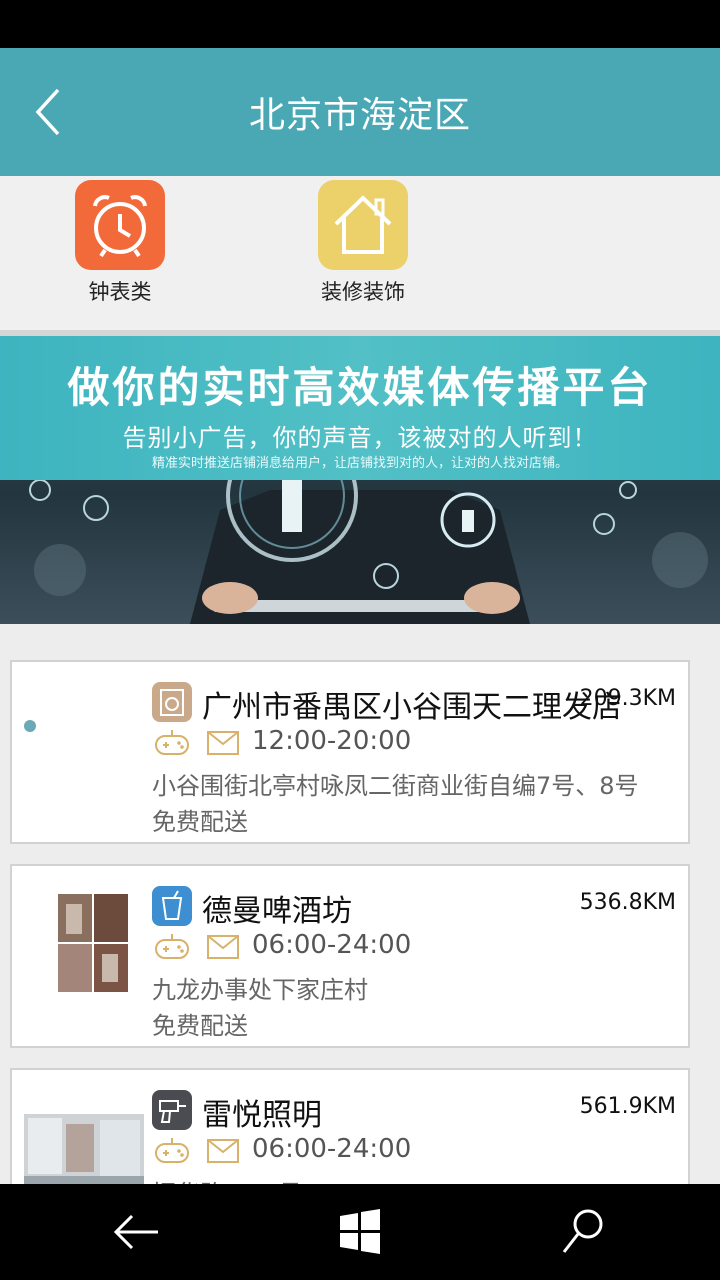  Describe the element at coordinates (350, 1126) in the screenshot. I see `store-card: 雷悦照明 561.9KM 06:00-24:00 振华路20-4号` at that location.